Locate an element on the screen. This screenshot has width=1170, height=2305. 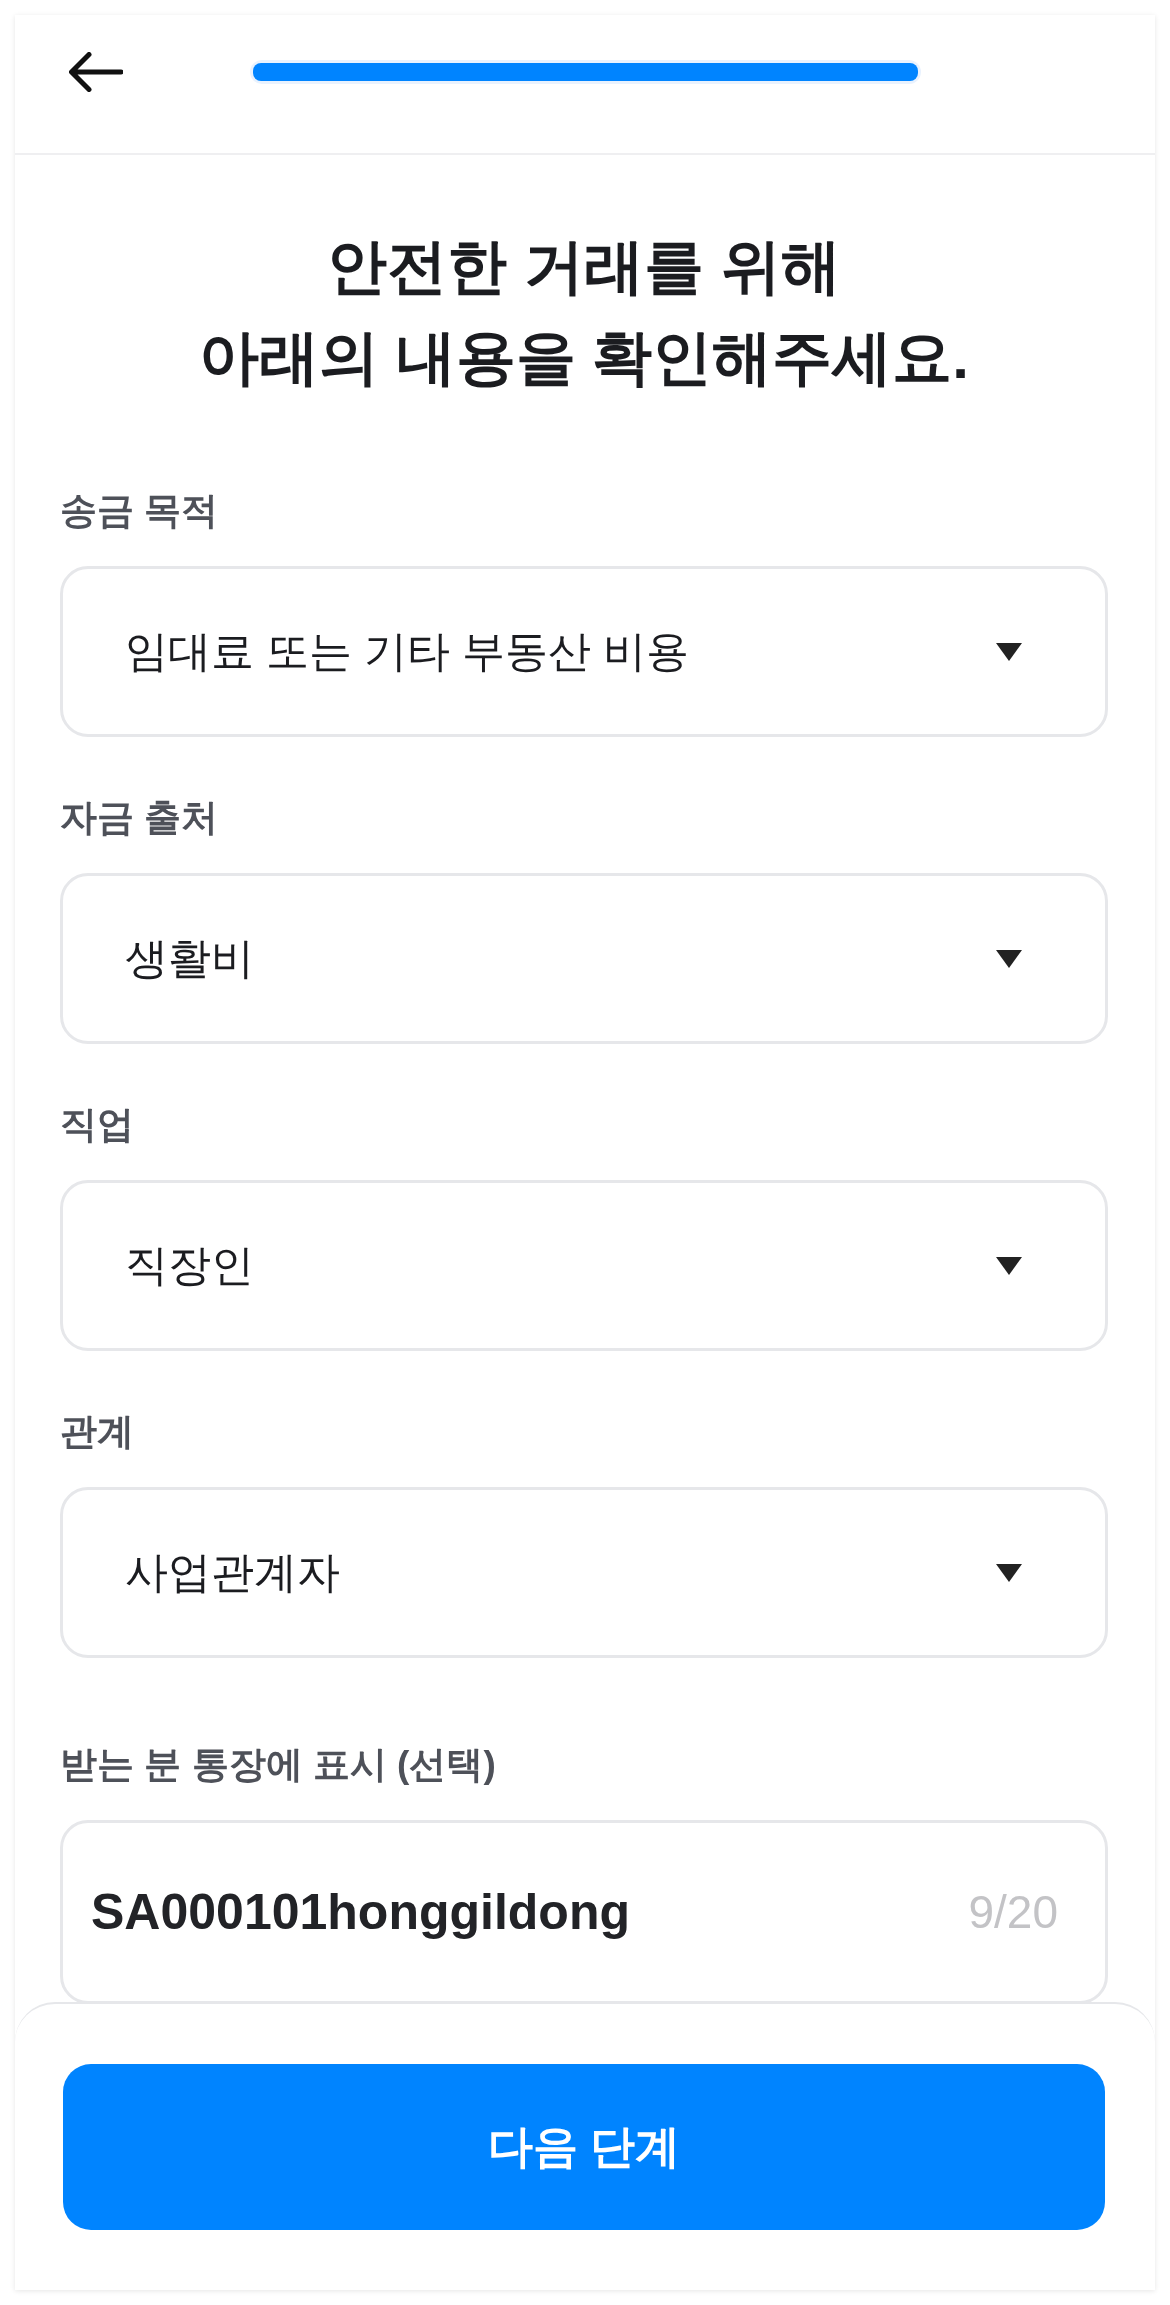
dropdown: 생활비 is located at coordinates (584, 958).